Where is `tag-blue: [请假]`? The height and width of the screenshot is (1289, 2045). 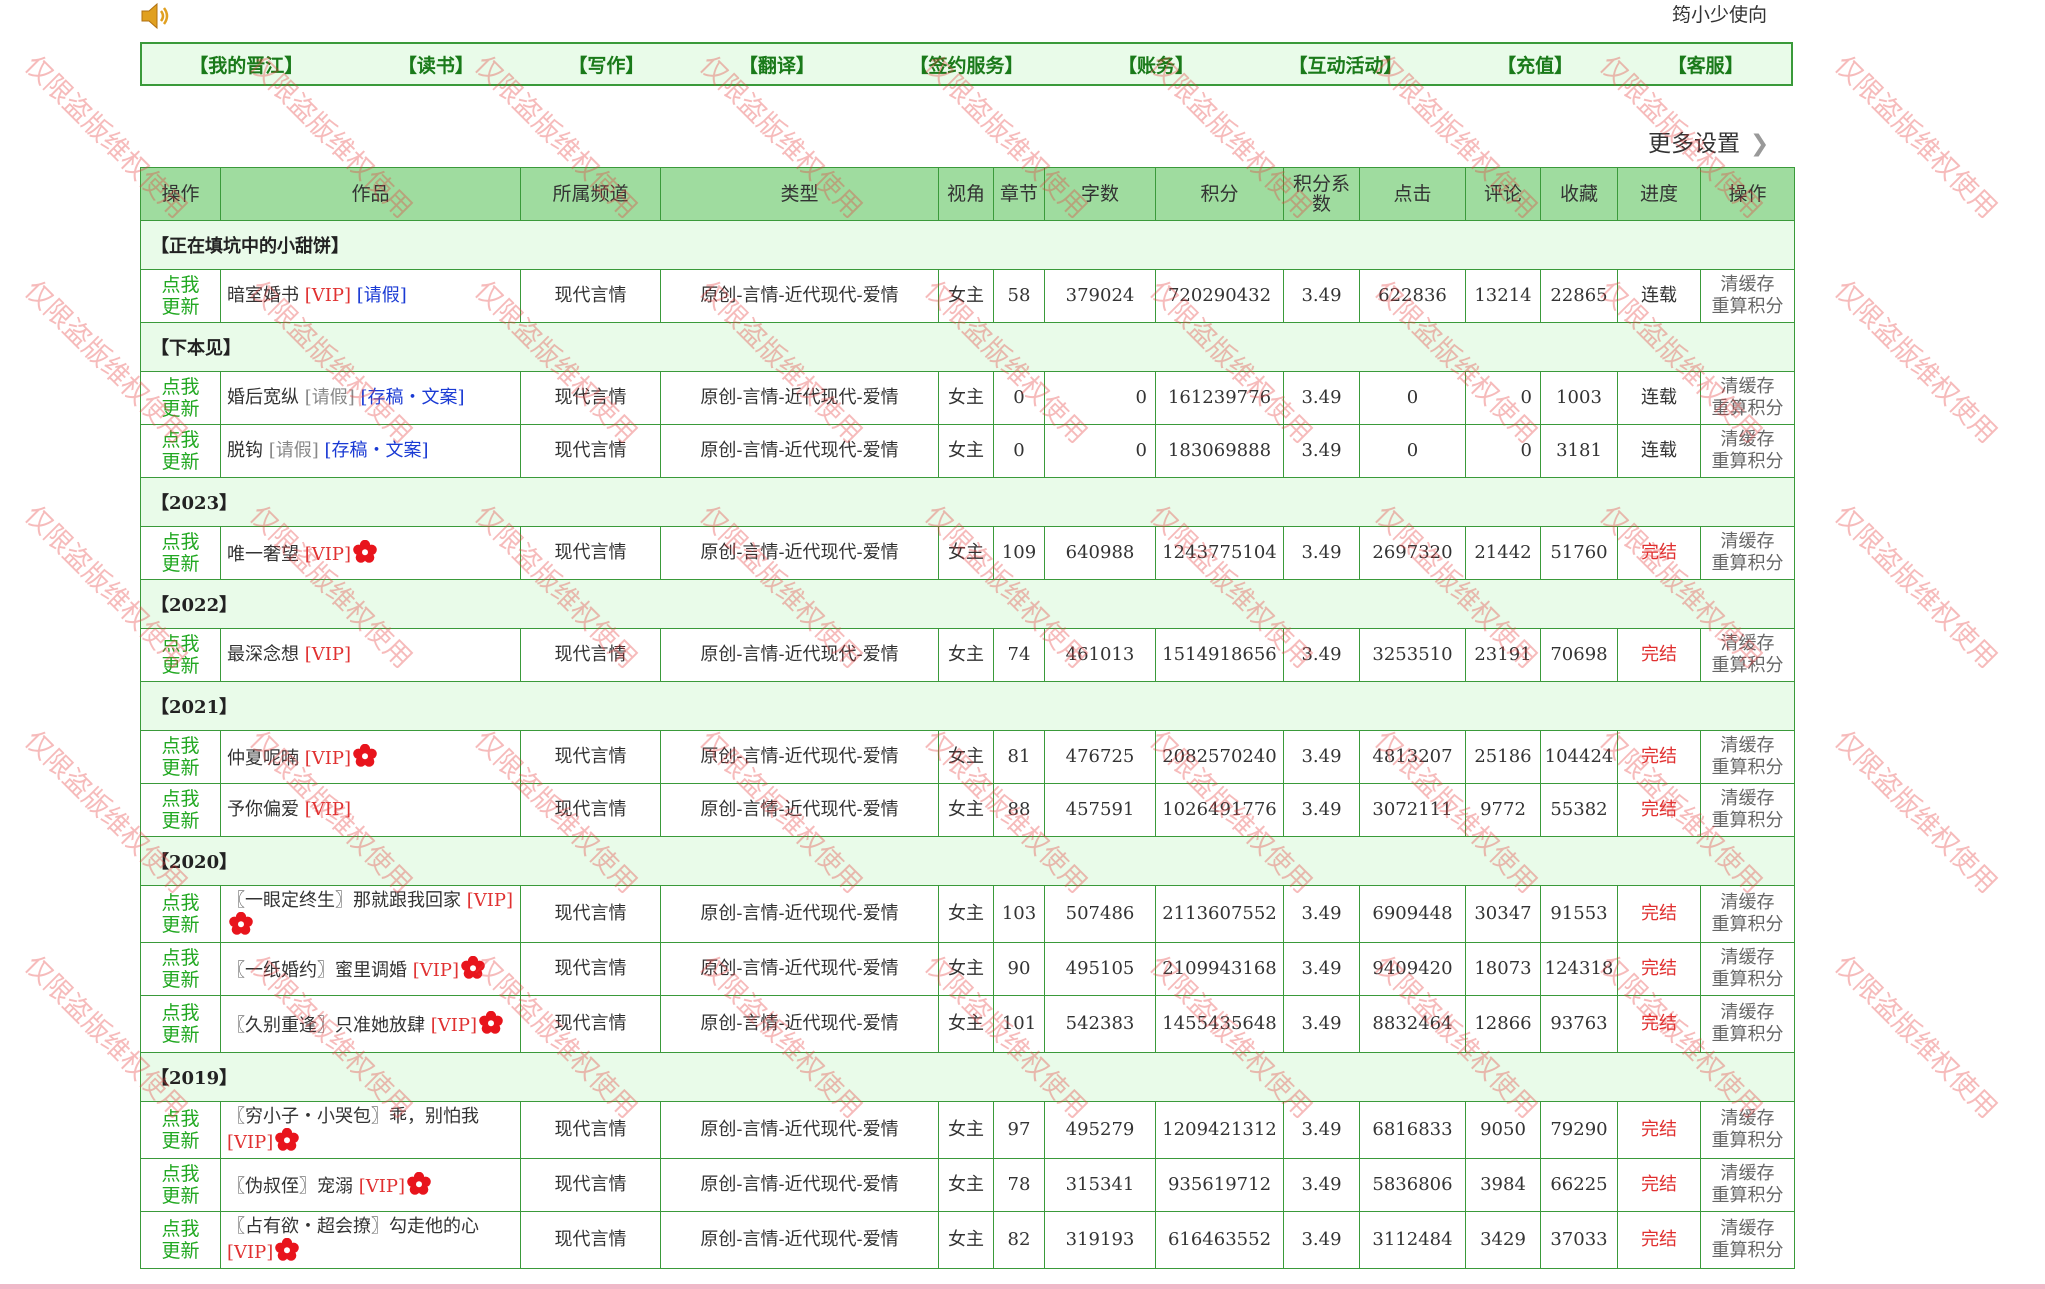
tag-blue: [请假] is located at coordinates (379, 295).